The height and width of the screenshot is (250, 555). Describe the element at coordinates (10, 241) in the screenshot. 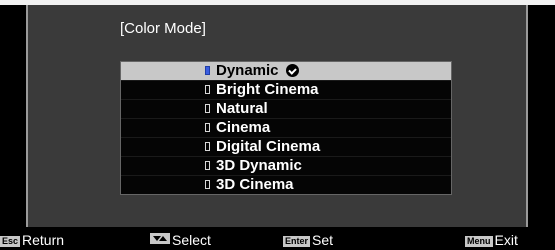

I see `esc-key-icon: Esc` at that location.